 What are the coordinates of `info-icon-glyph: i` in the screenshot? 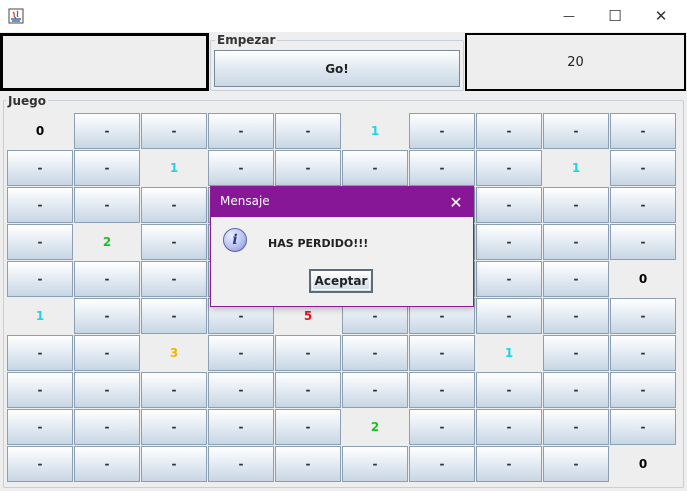 It's located at (235, 240).